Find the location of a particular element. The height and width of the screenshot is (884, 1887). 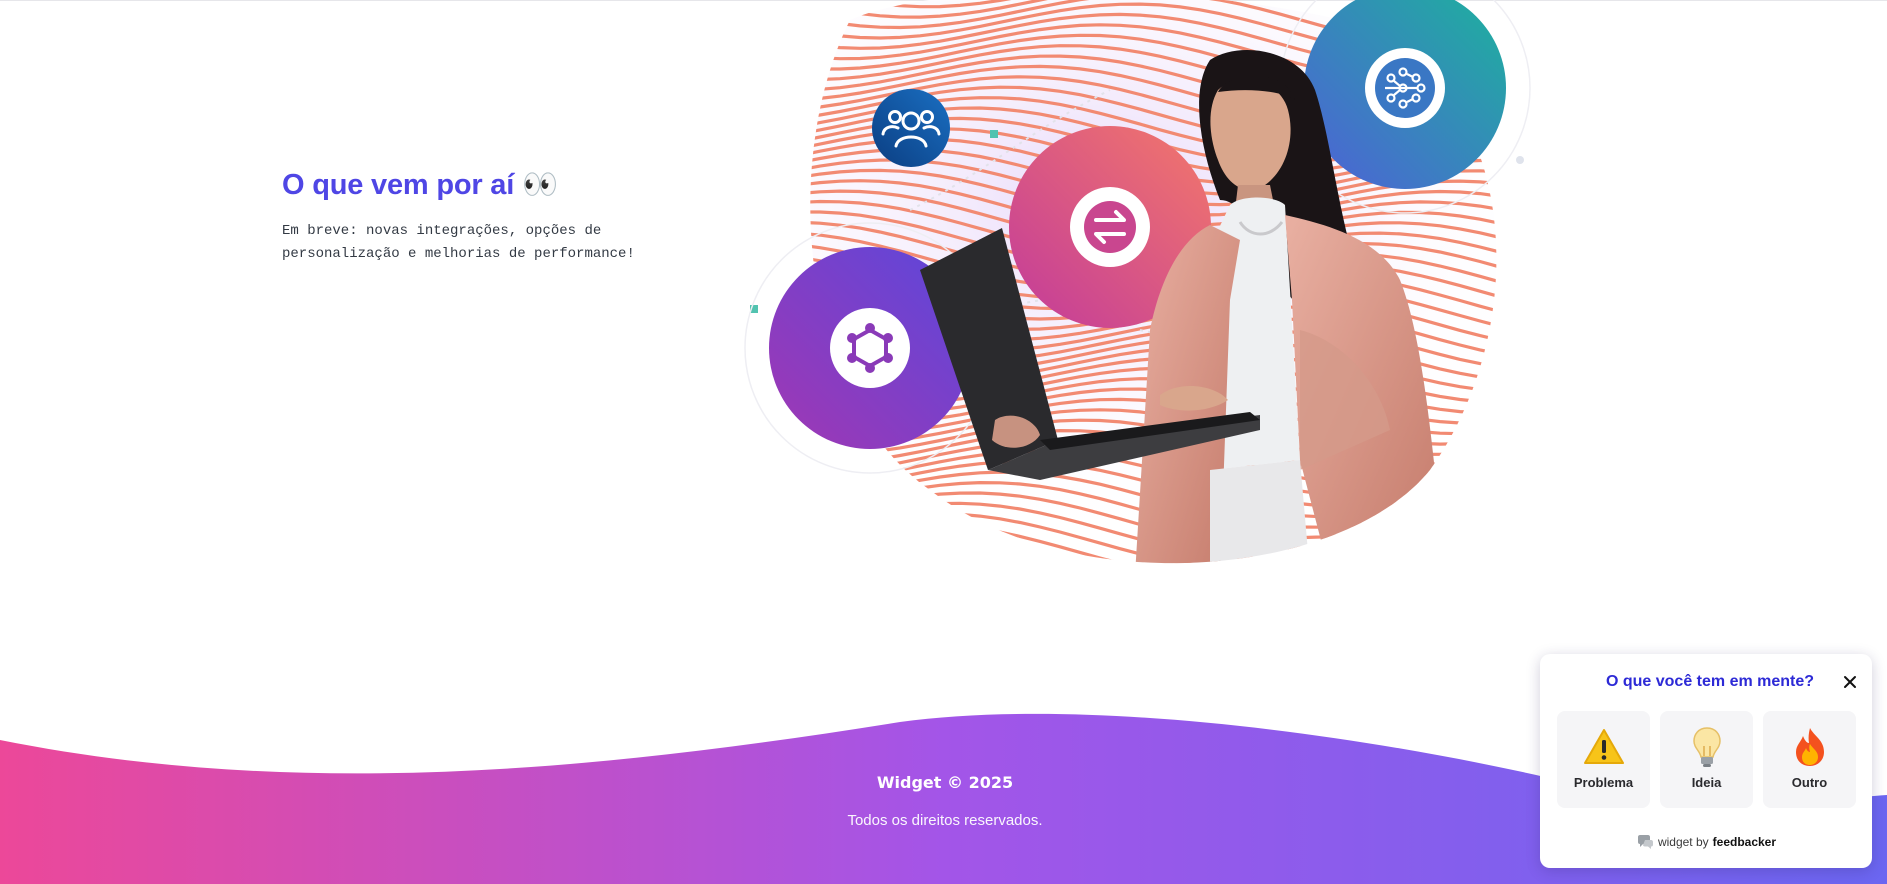

option-problema: Problema is located at coordinates (1603, 759).